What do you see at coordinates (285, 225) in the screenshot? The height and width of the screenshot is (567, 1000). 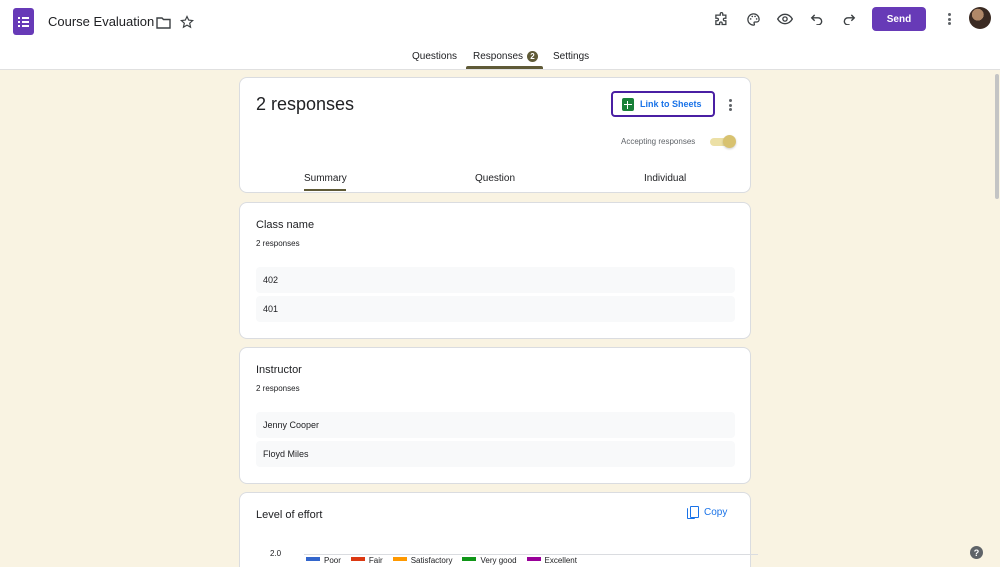 I see `question-title: Class name` at bounding box center [285, 225].